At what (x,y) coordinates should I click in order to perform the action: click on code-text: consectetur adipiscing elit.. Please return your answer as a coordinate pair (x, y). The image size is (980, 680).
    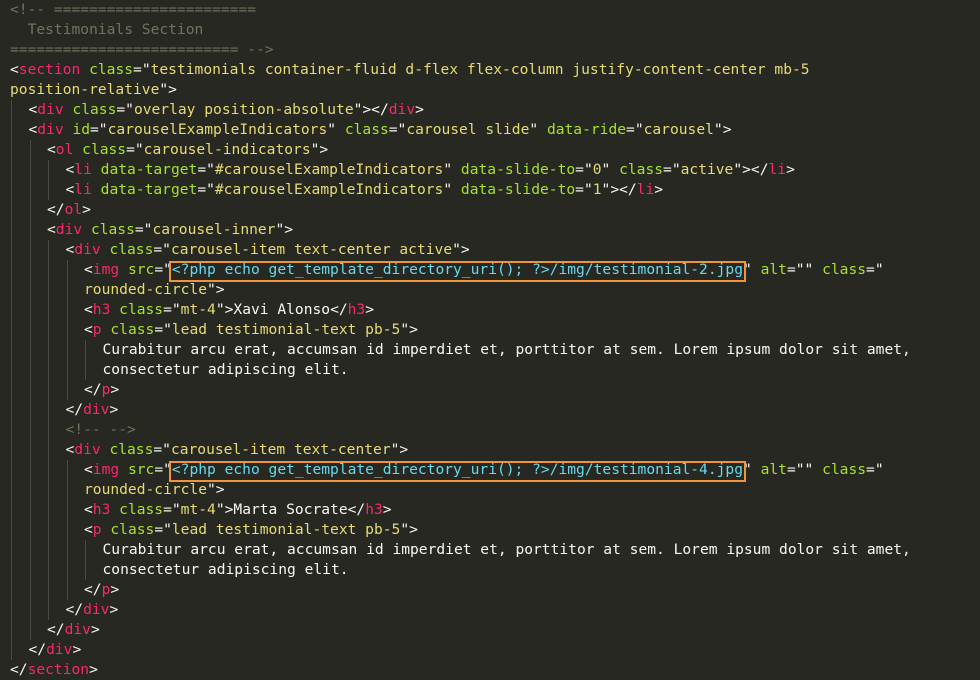
    Looking at the image, I should click on (225, 569).